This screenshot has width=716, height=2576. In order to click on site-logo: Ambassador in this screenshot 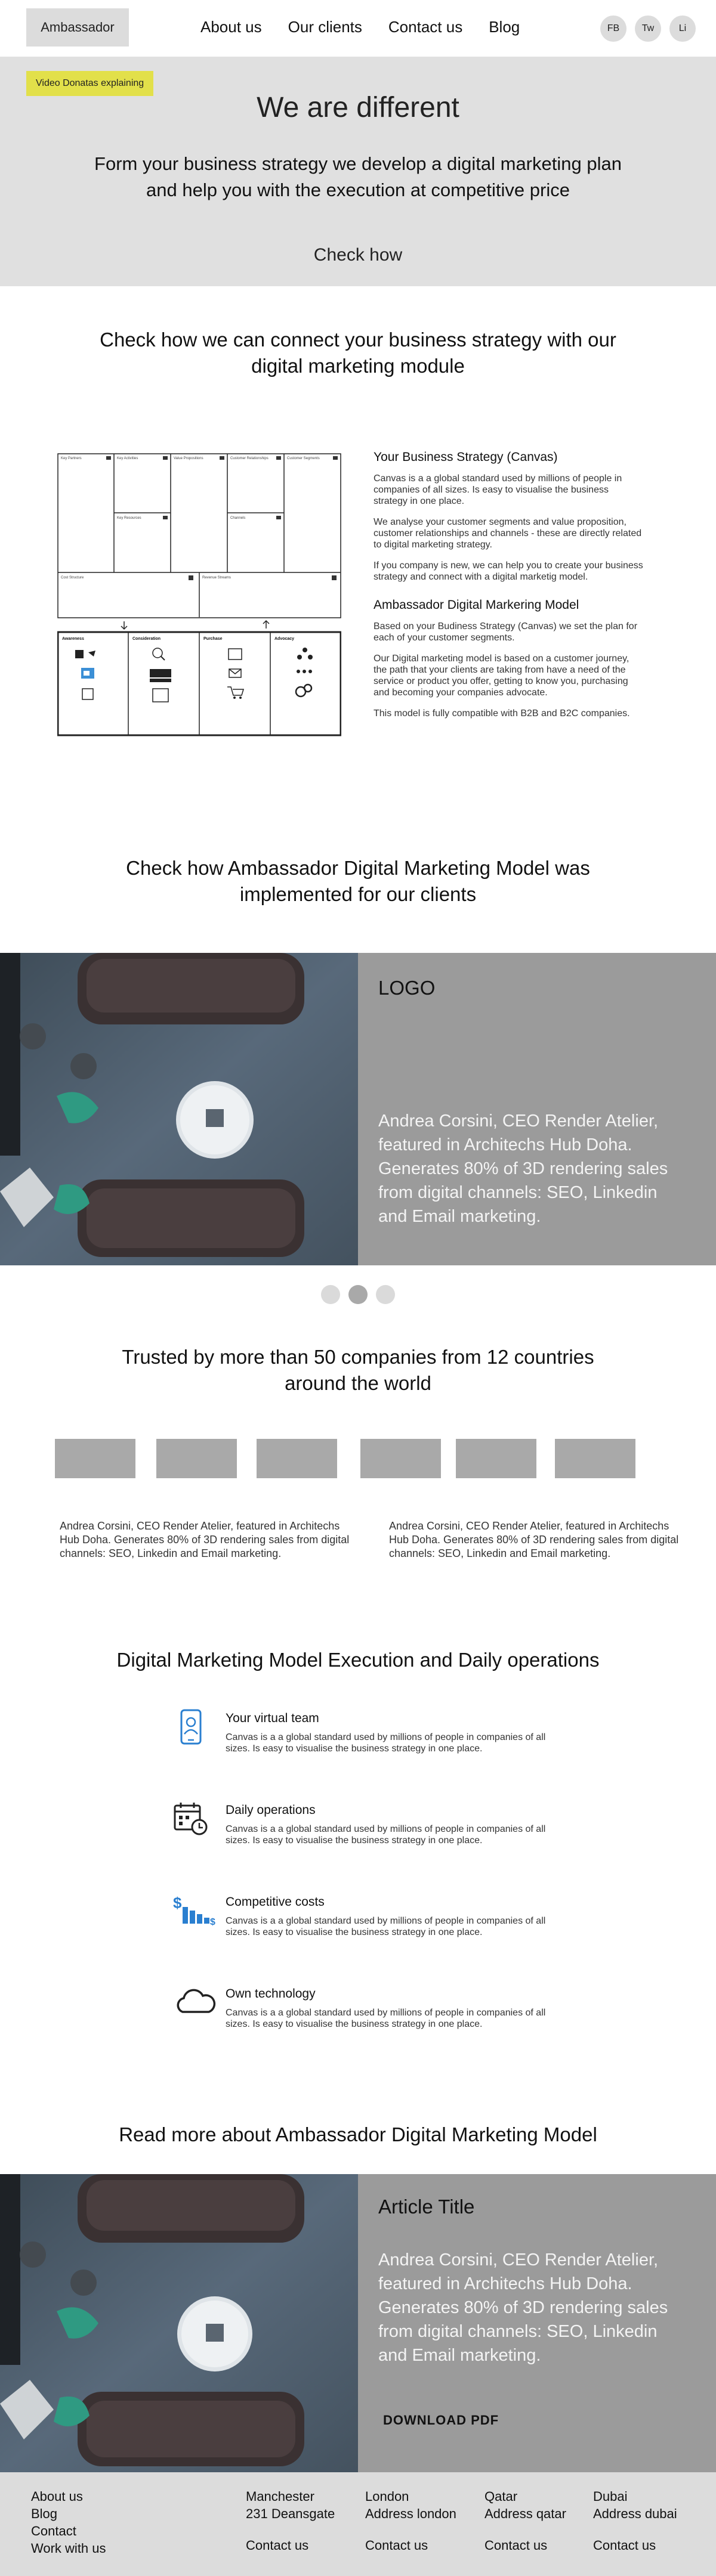, I will do `click(77, 28)`.